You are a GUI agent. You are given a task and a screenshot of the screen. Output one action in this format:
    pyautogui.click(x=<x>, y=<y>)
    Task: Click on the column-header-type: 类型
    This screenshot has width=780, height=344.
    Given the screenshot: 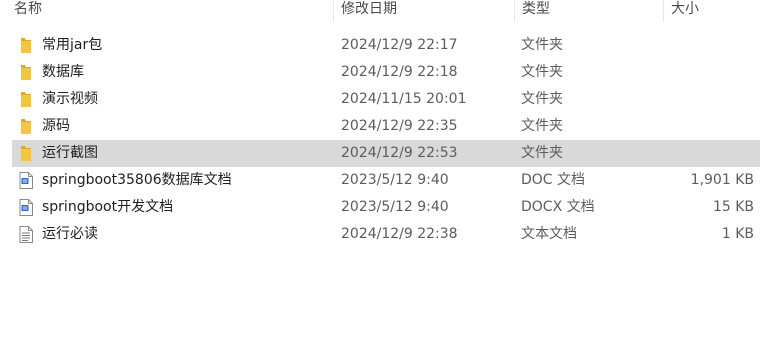 What is the action you would take?
    pyautogui.click(x=588, y=11)
    